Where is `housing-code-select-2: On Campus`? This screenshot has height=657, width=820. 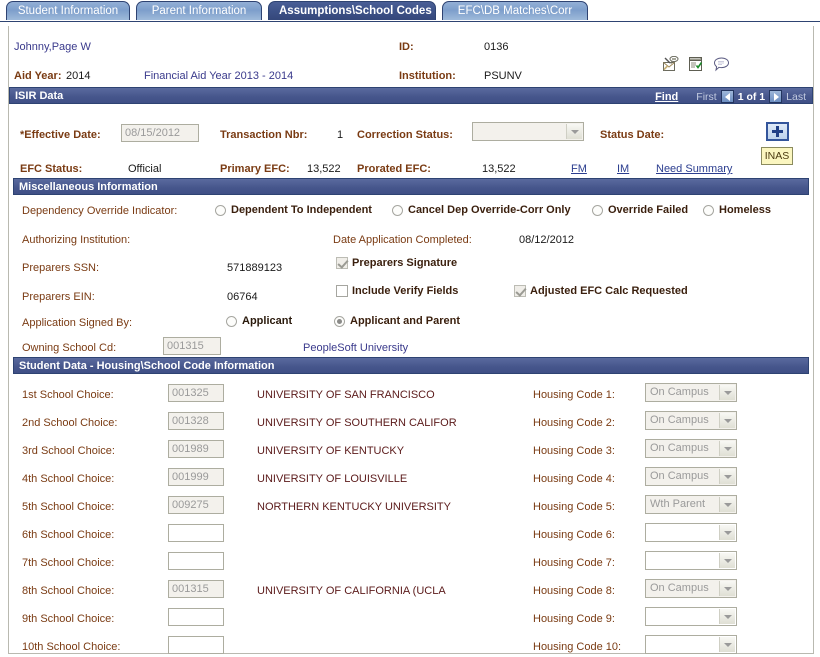
housing-code-select-2: On Campus is located at coordinates (691, 420).